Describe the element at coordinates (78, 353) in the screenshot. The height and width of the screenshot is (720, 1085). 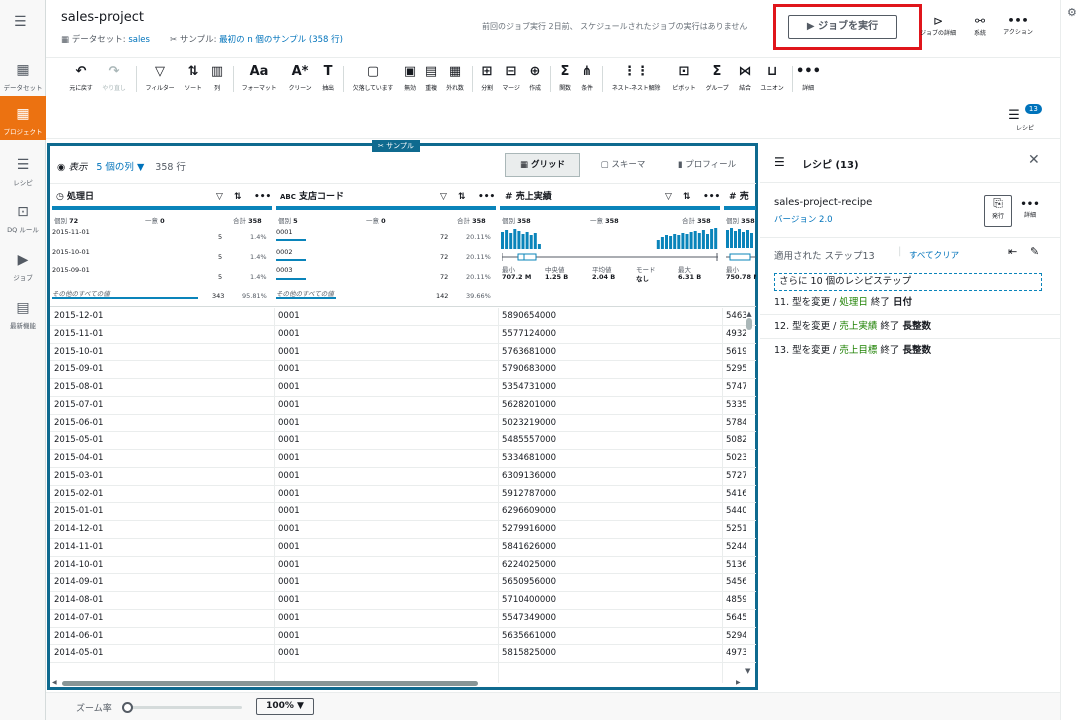
I see `table-cell: 2015-10-01` at that location.